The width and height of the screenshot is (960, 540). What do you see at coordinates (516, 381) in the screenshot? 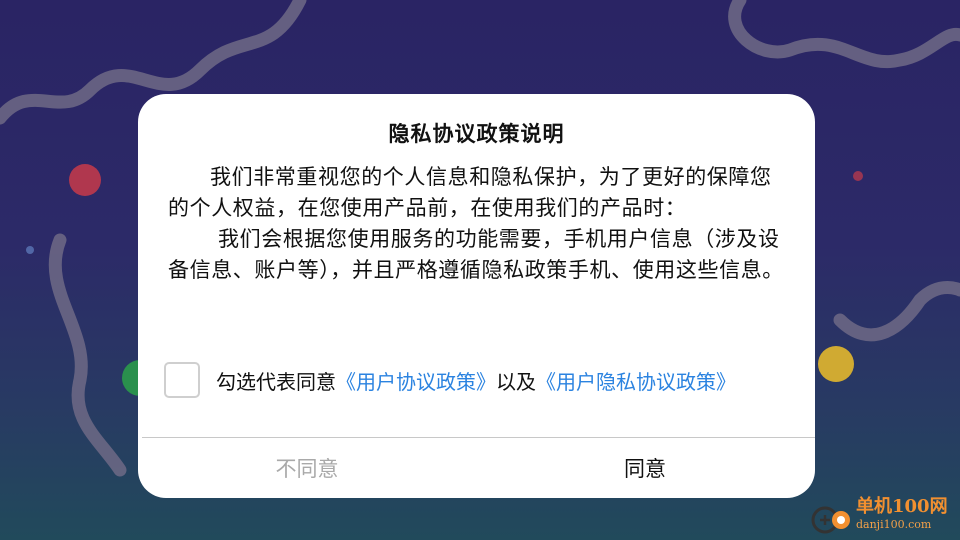
I see `agree-middle-text: 以及` at bounding box center [516, 381].